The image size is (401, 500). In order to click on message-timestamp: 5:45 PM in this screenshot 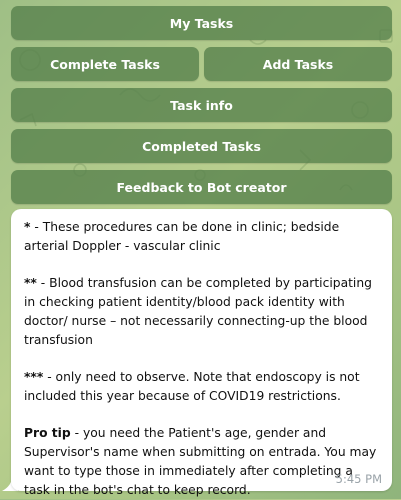, I will do `click(358, 479)`.